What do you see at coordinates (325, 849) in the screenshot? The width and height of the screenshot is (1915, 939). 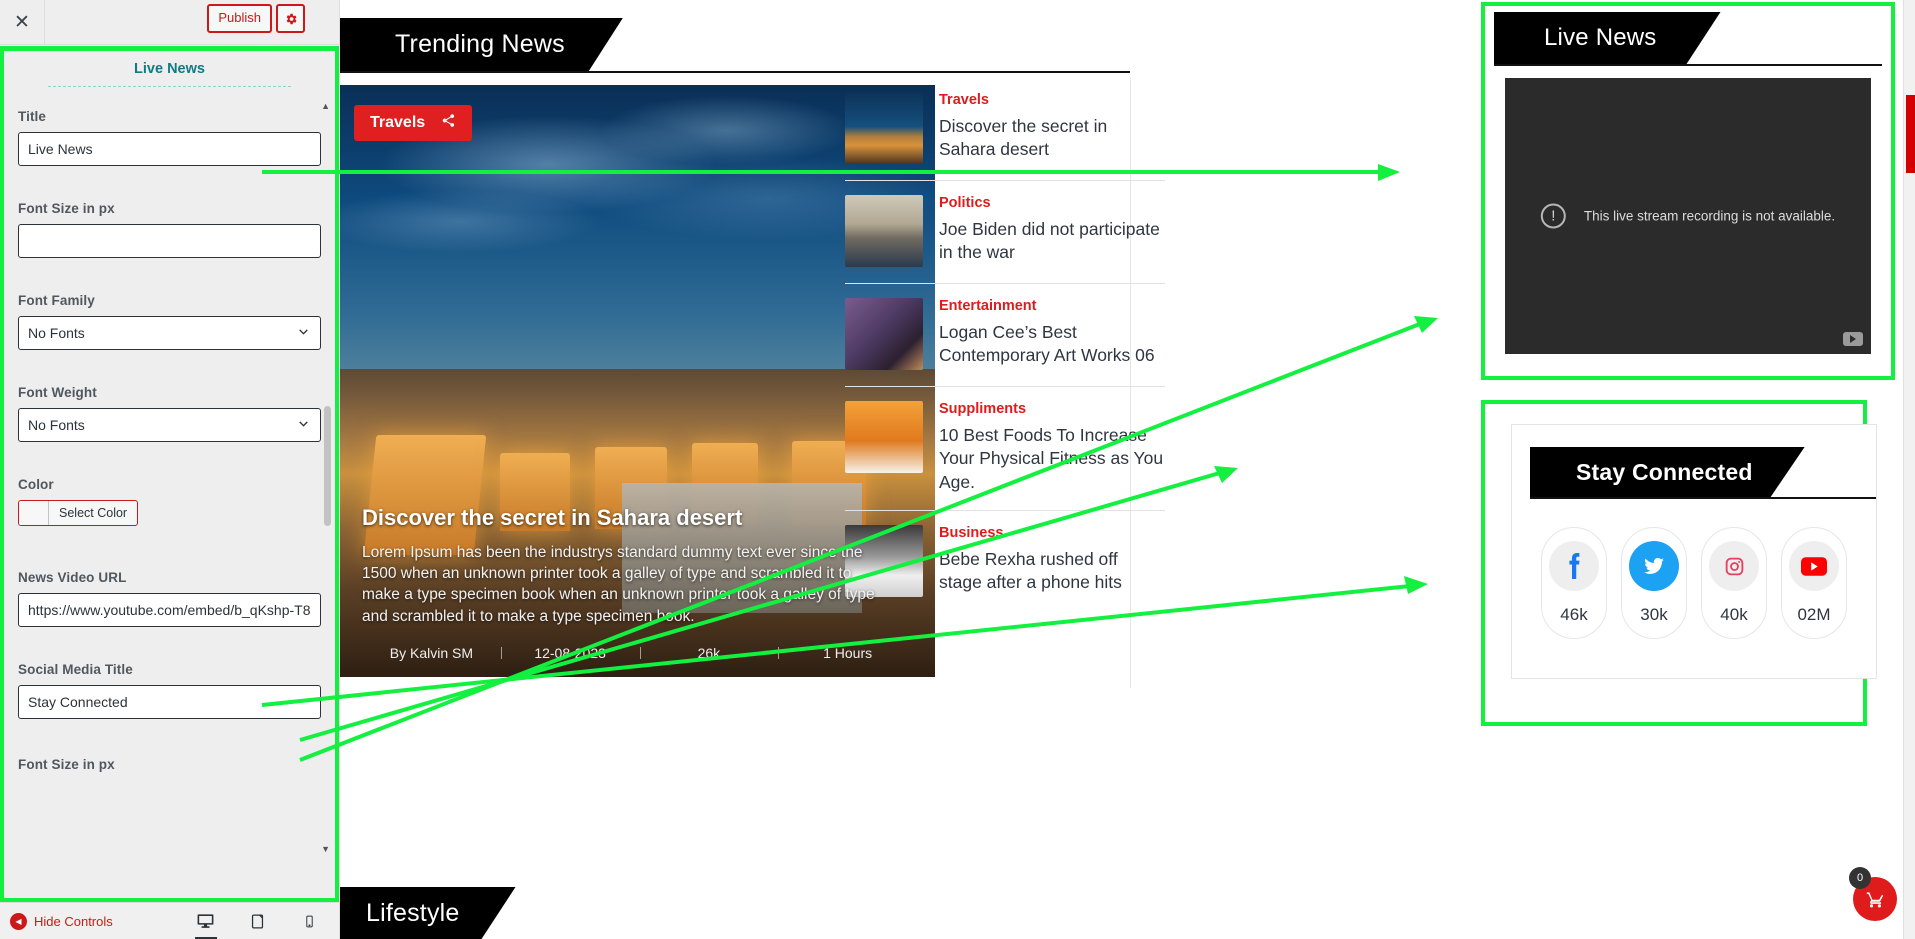 I see `scroll-down-icon: ▼` at bounding box center [325, 849].